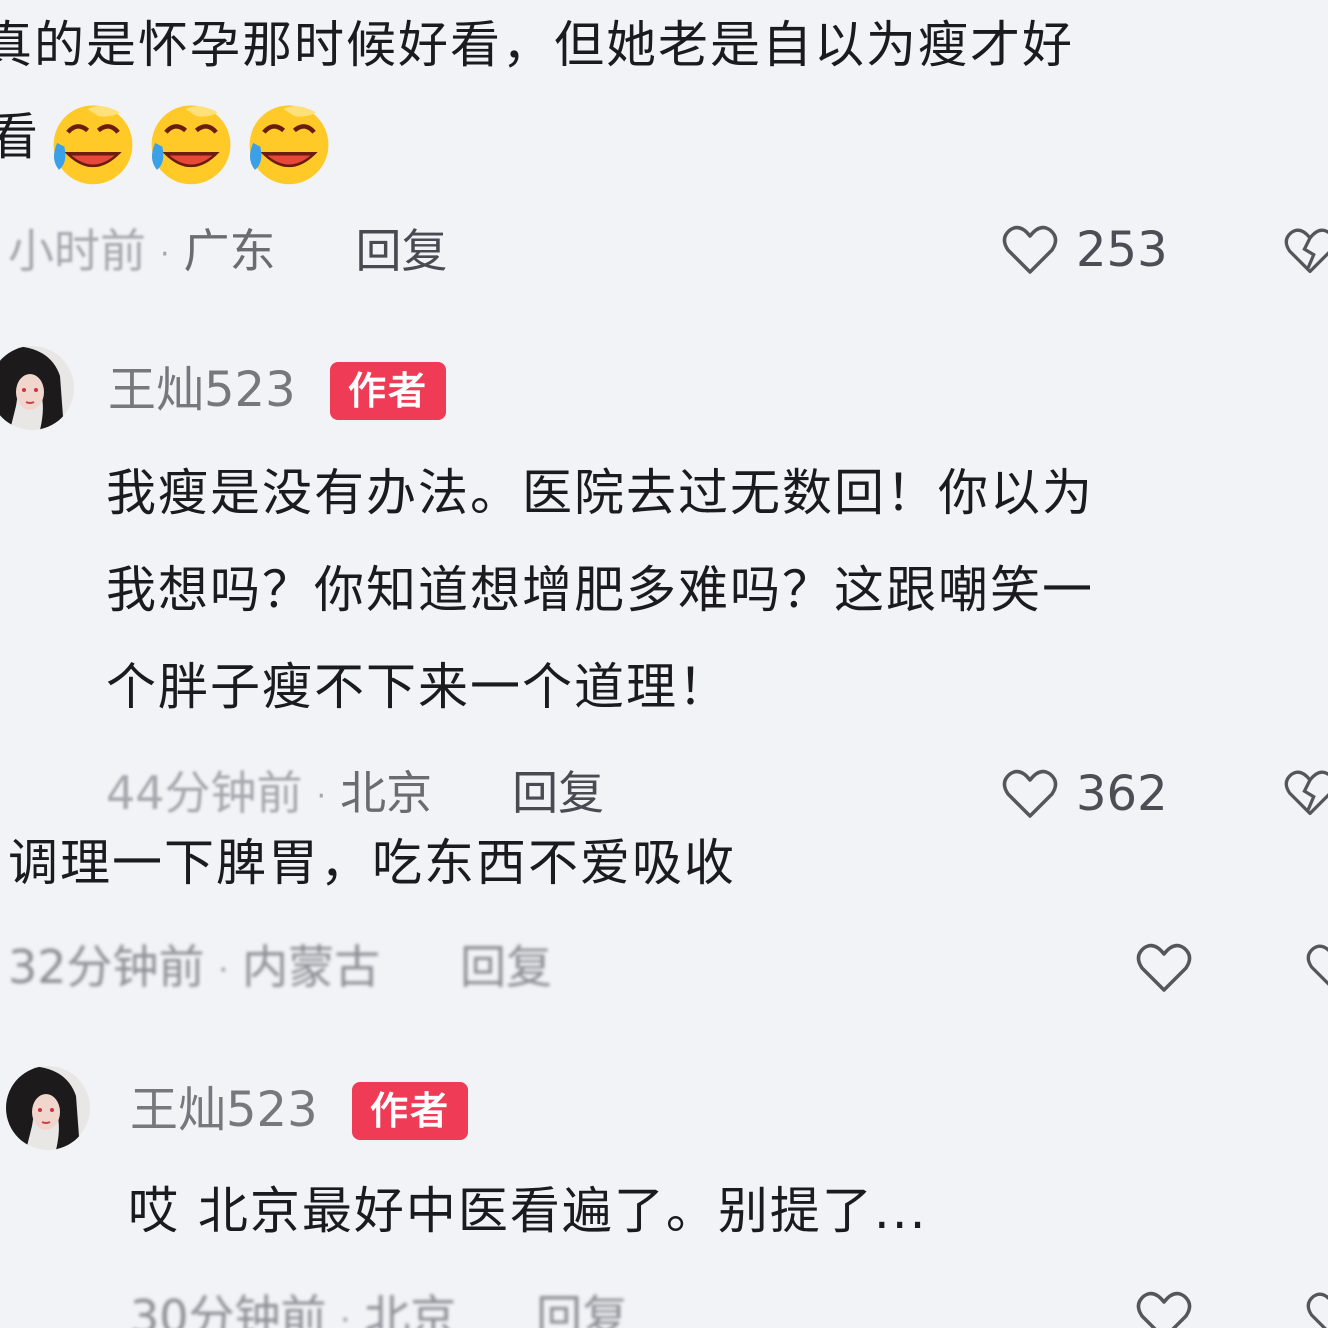  I want to click on comment-text: 个胖子瘦不下来一个道理！, so click(418, 687).